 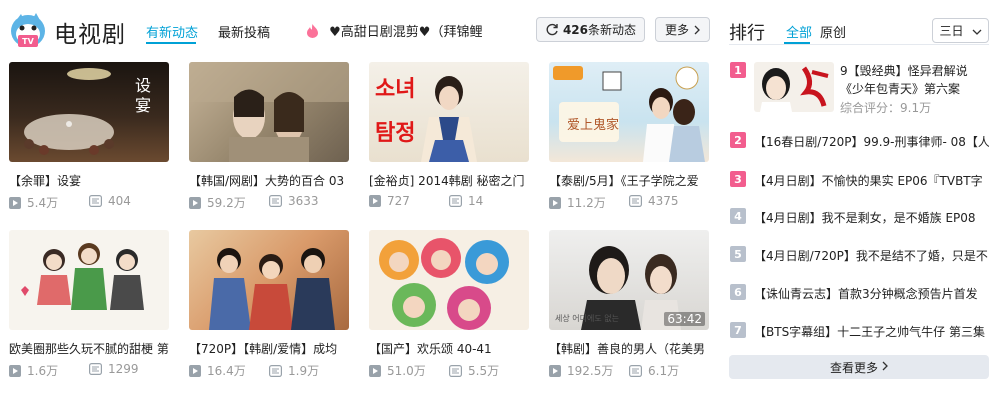 I want to click on danmaku-count-value: 4375, so click(x=663, y=201).